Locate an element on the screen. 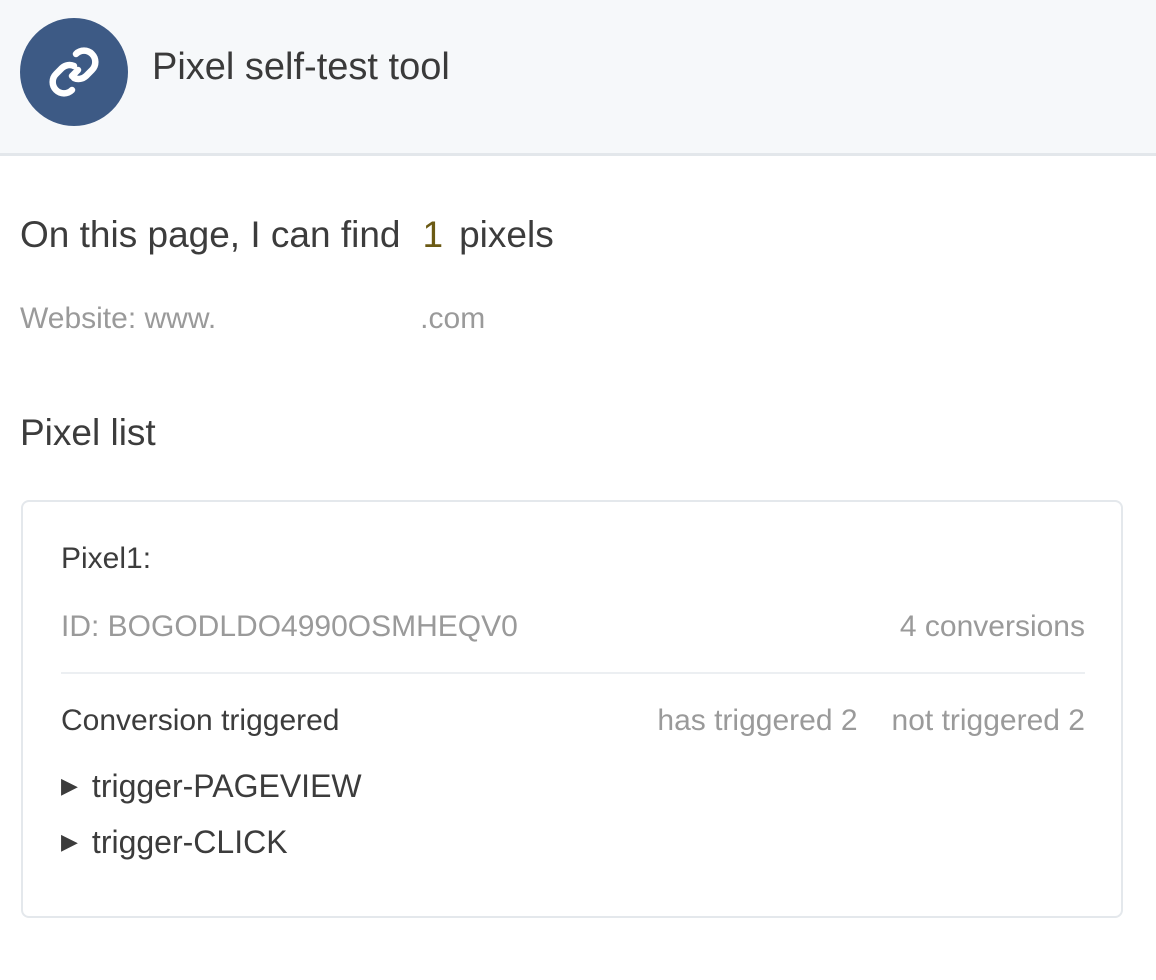 This screenshot has height=980, width=1156. trigger-item-pageview: ▶ trigger-PAGEVIEW is located at coordinates (211, 786).